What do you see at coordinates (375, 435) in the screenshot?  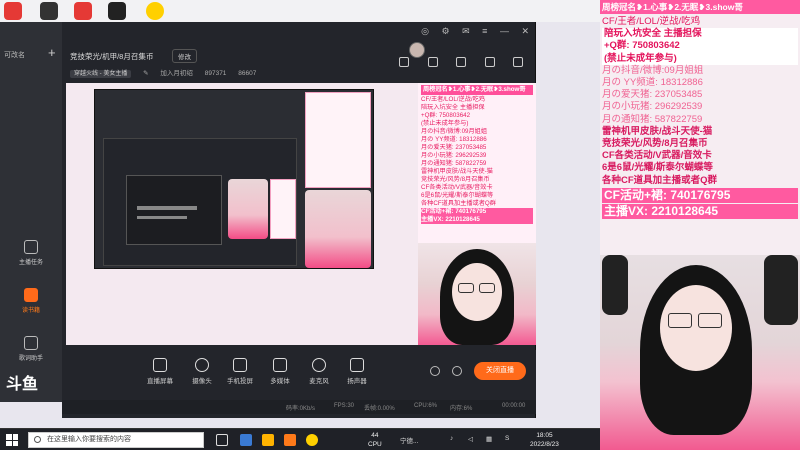 I see `cpu-value: 44` at bounding box center [375, 435].